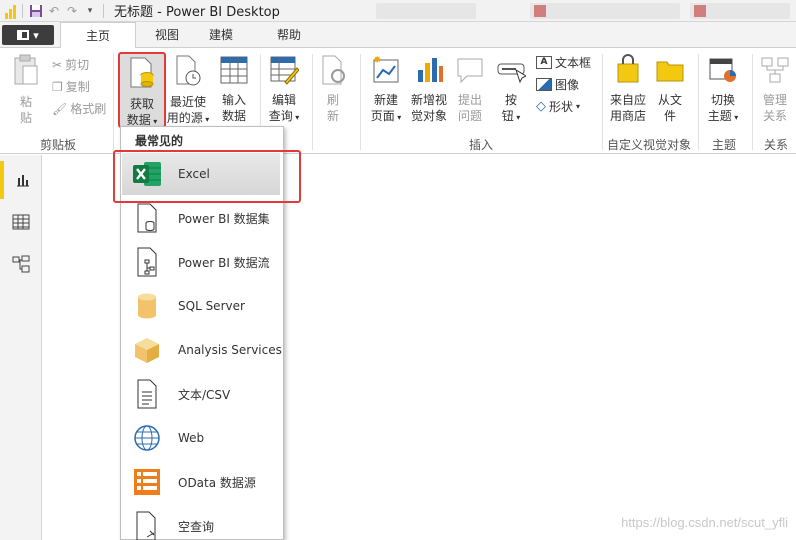 Image resolution: width=796 pixels, height=540 pixels. I want to click on file-menu-button: ▾, so click(28, 35).